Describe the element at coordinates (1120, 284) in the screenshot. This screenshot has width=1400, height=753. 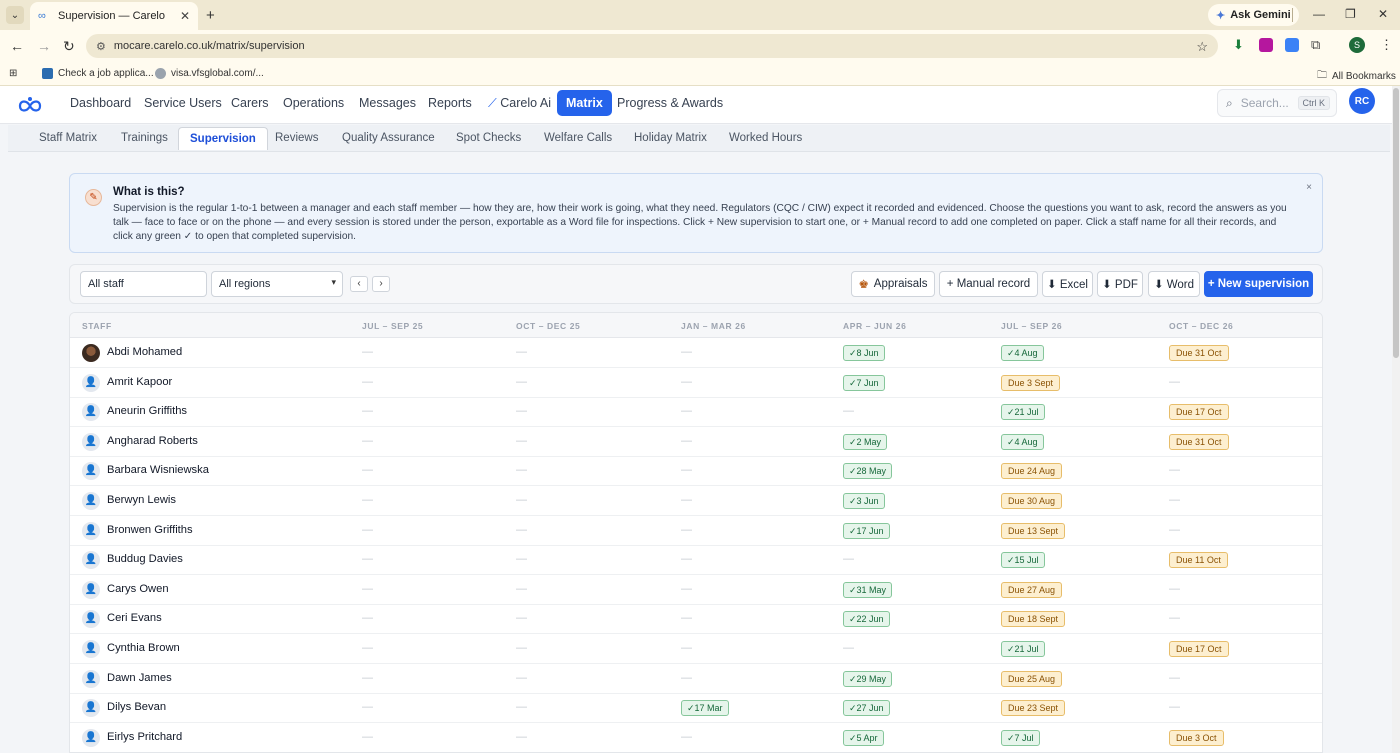
I see `export-pdf-button: ⬇ PDF` at that location.